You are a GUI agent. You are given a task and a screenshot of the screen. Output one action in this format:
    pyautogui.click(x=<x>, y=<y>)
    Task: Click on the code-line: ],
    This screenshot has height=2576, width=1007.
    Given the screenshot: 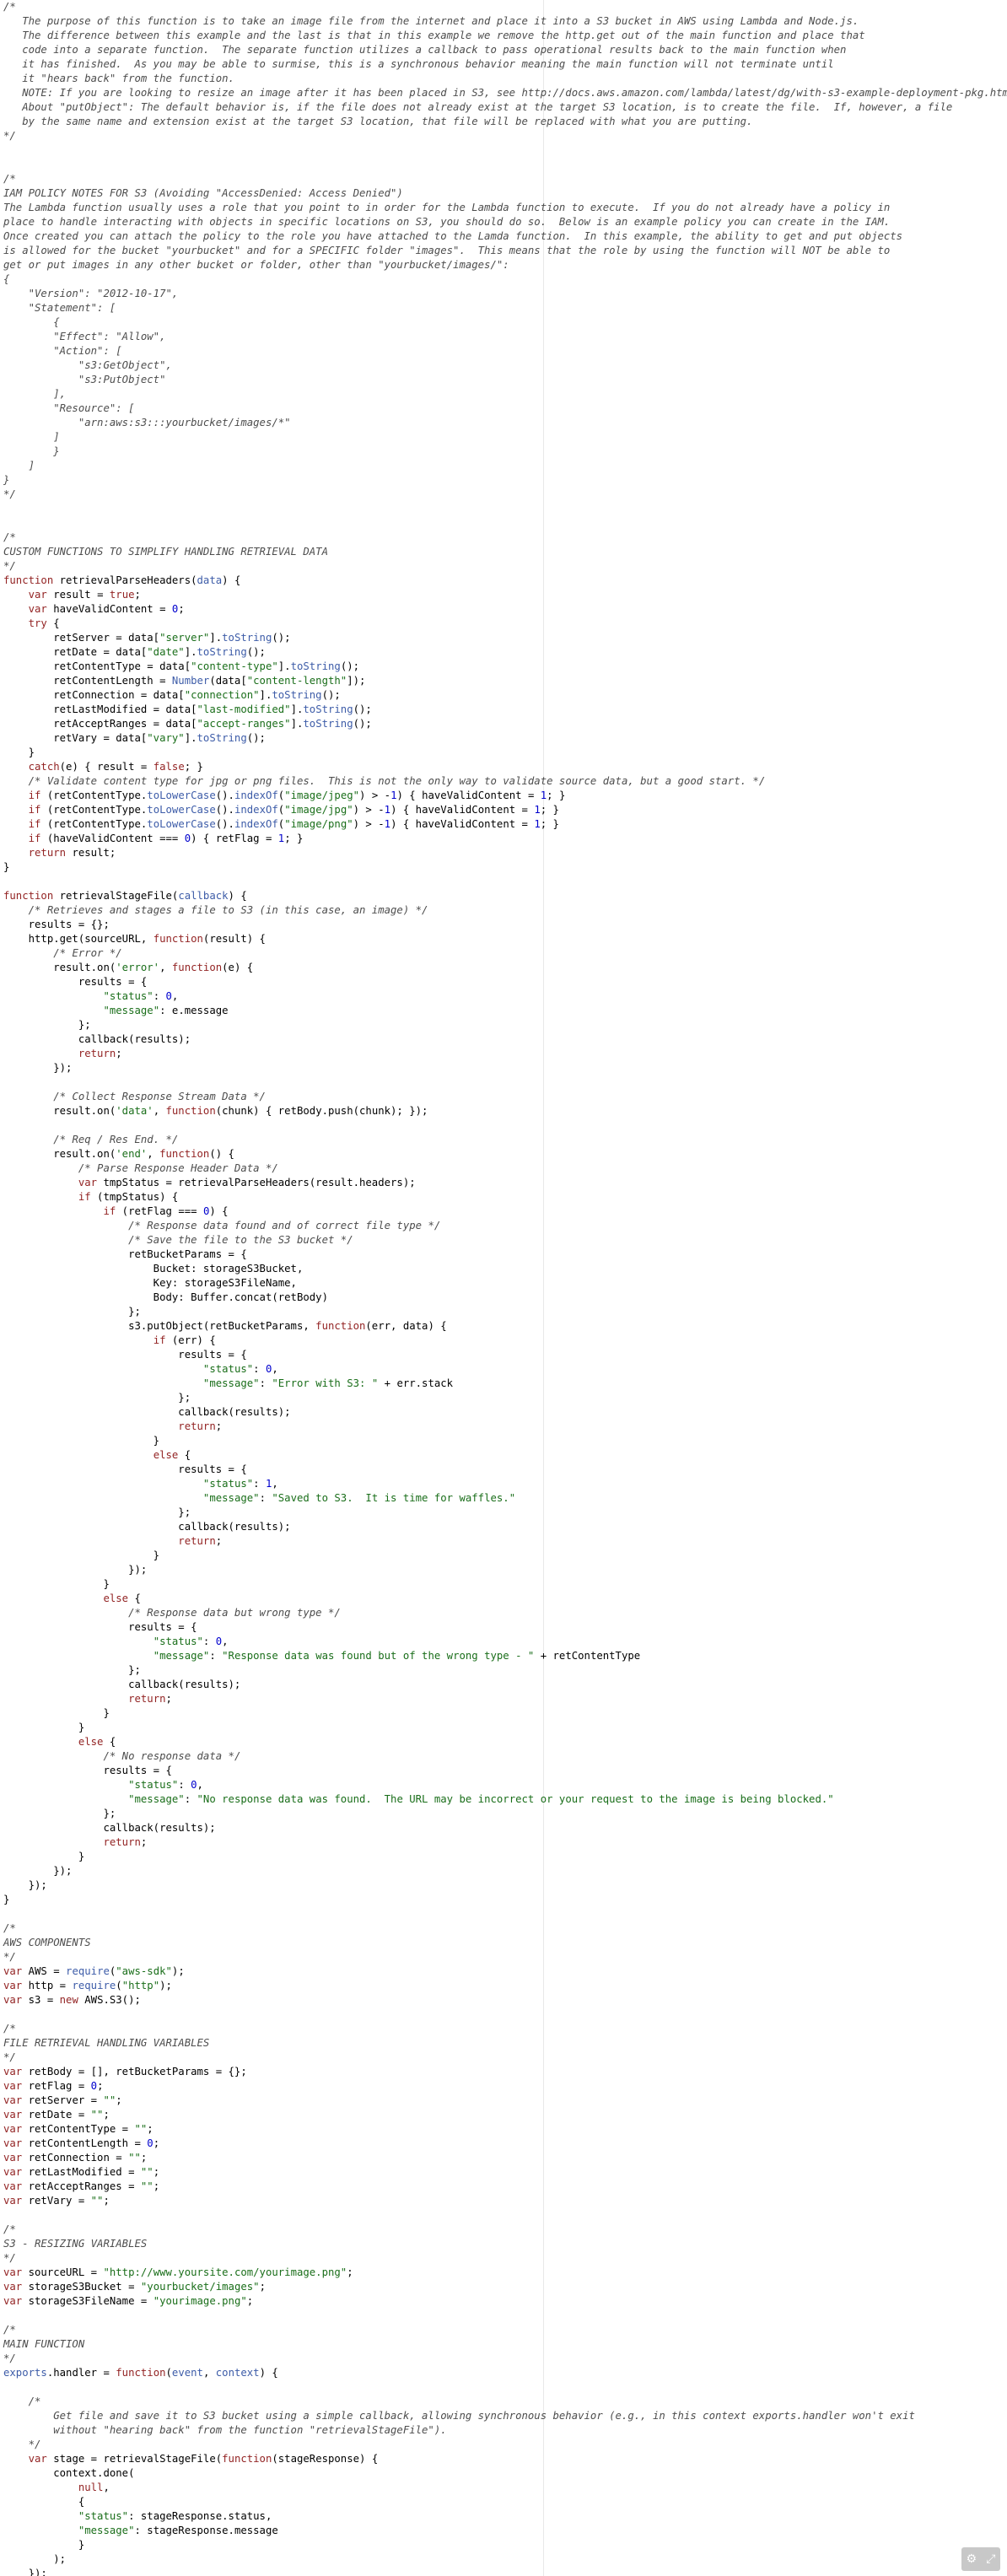 What is the action you would take?
    pyautogui.click(x=505, y=394)
    